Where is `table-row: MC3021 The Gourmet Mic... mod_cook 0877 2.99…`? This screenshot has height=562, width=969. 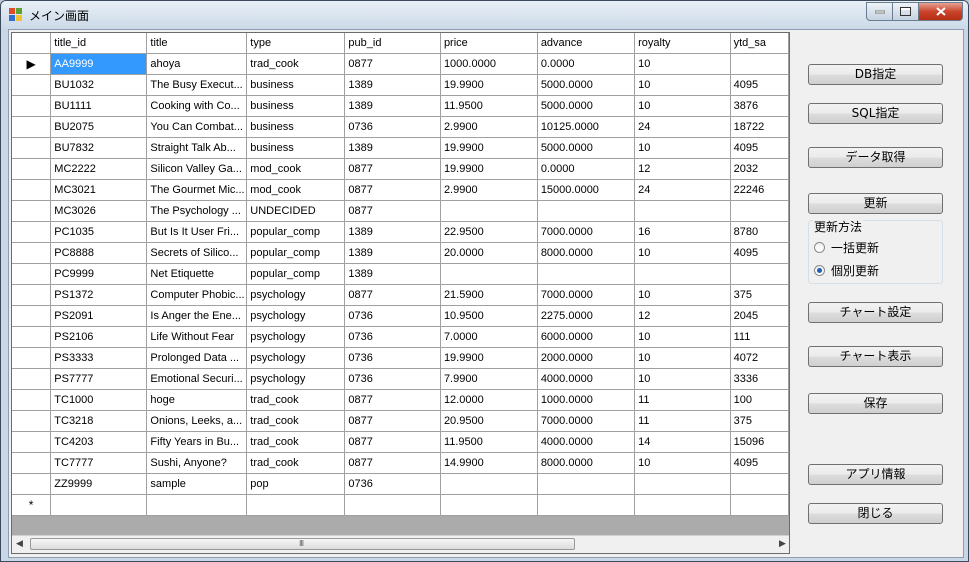
table-row: MC3021 The Gourmet Mic... mod_cook 0877 2.99… is located at coordinates (400, 190).